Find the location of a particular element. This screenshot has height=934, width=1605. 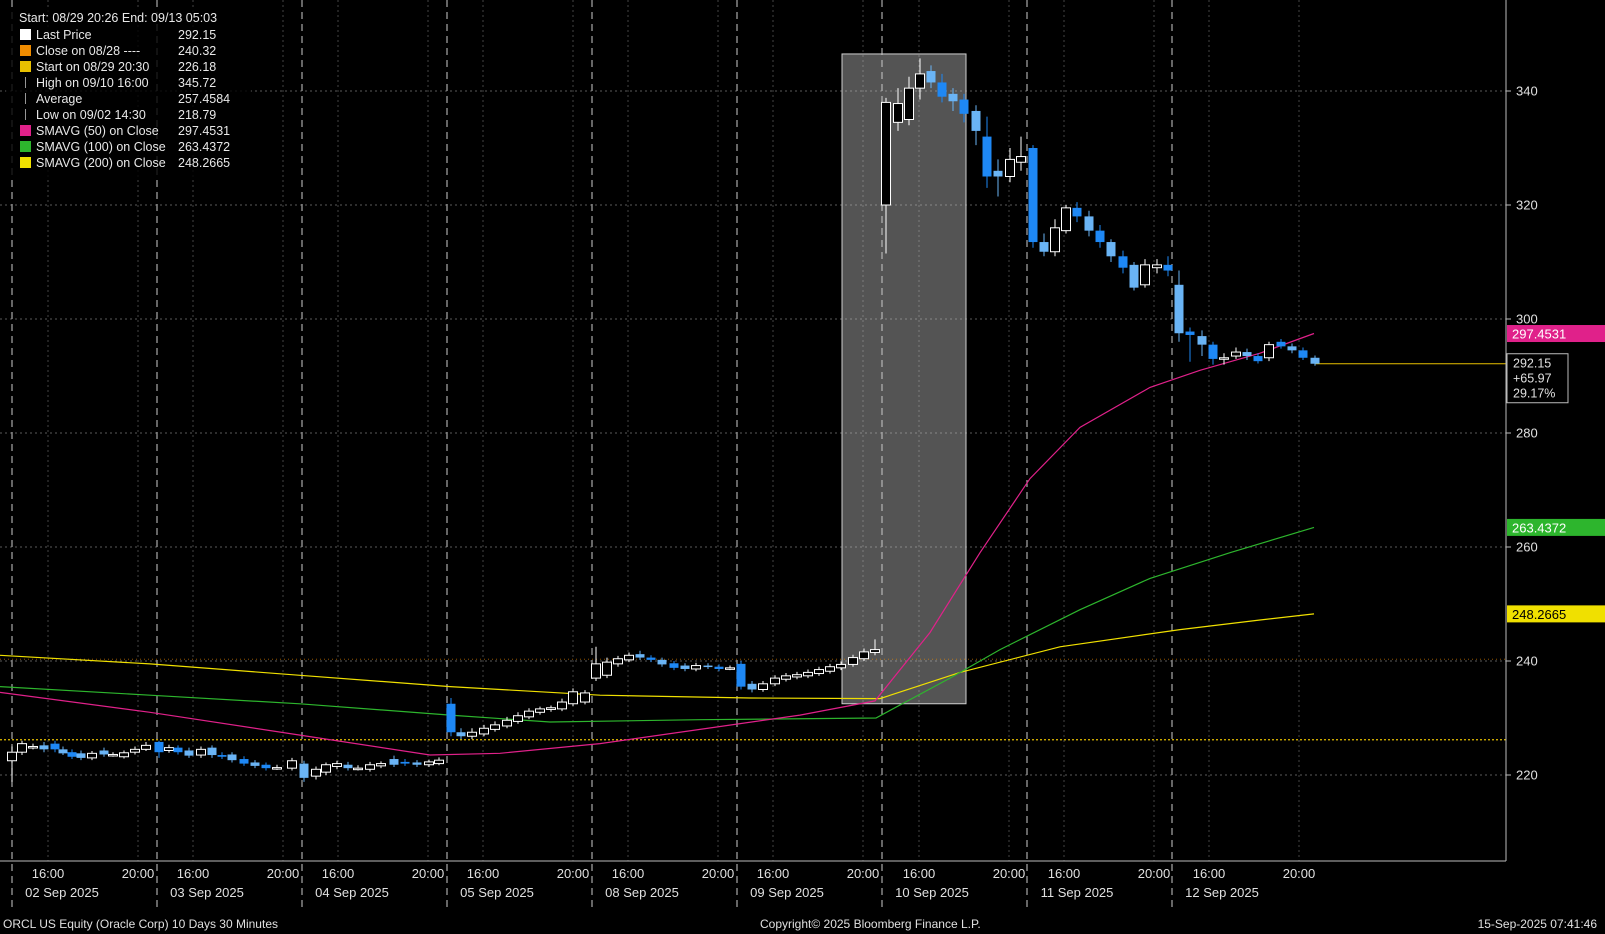

legend-header: Start: 08/29 20:26 End: 09/13 05:03 is located at coordinates (118, 18).